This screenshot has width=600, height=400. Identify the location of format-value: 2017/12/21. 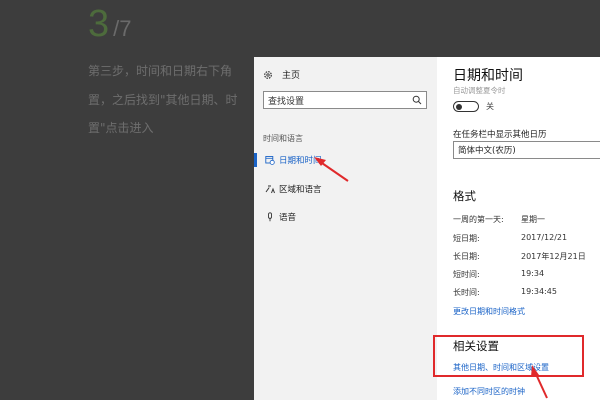
(544, 237).